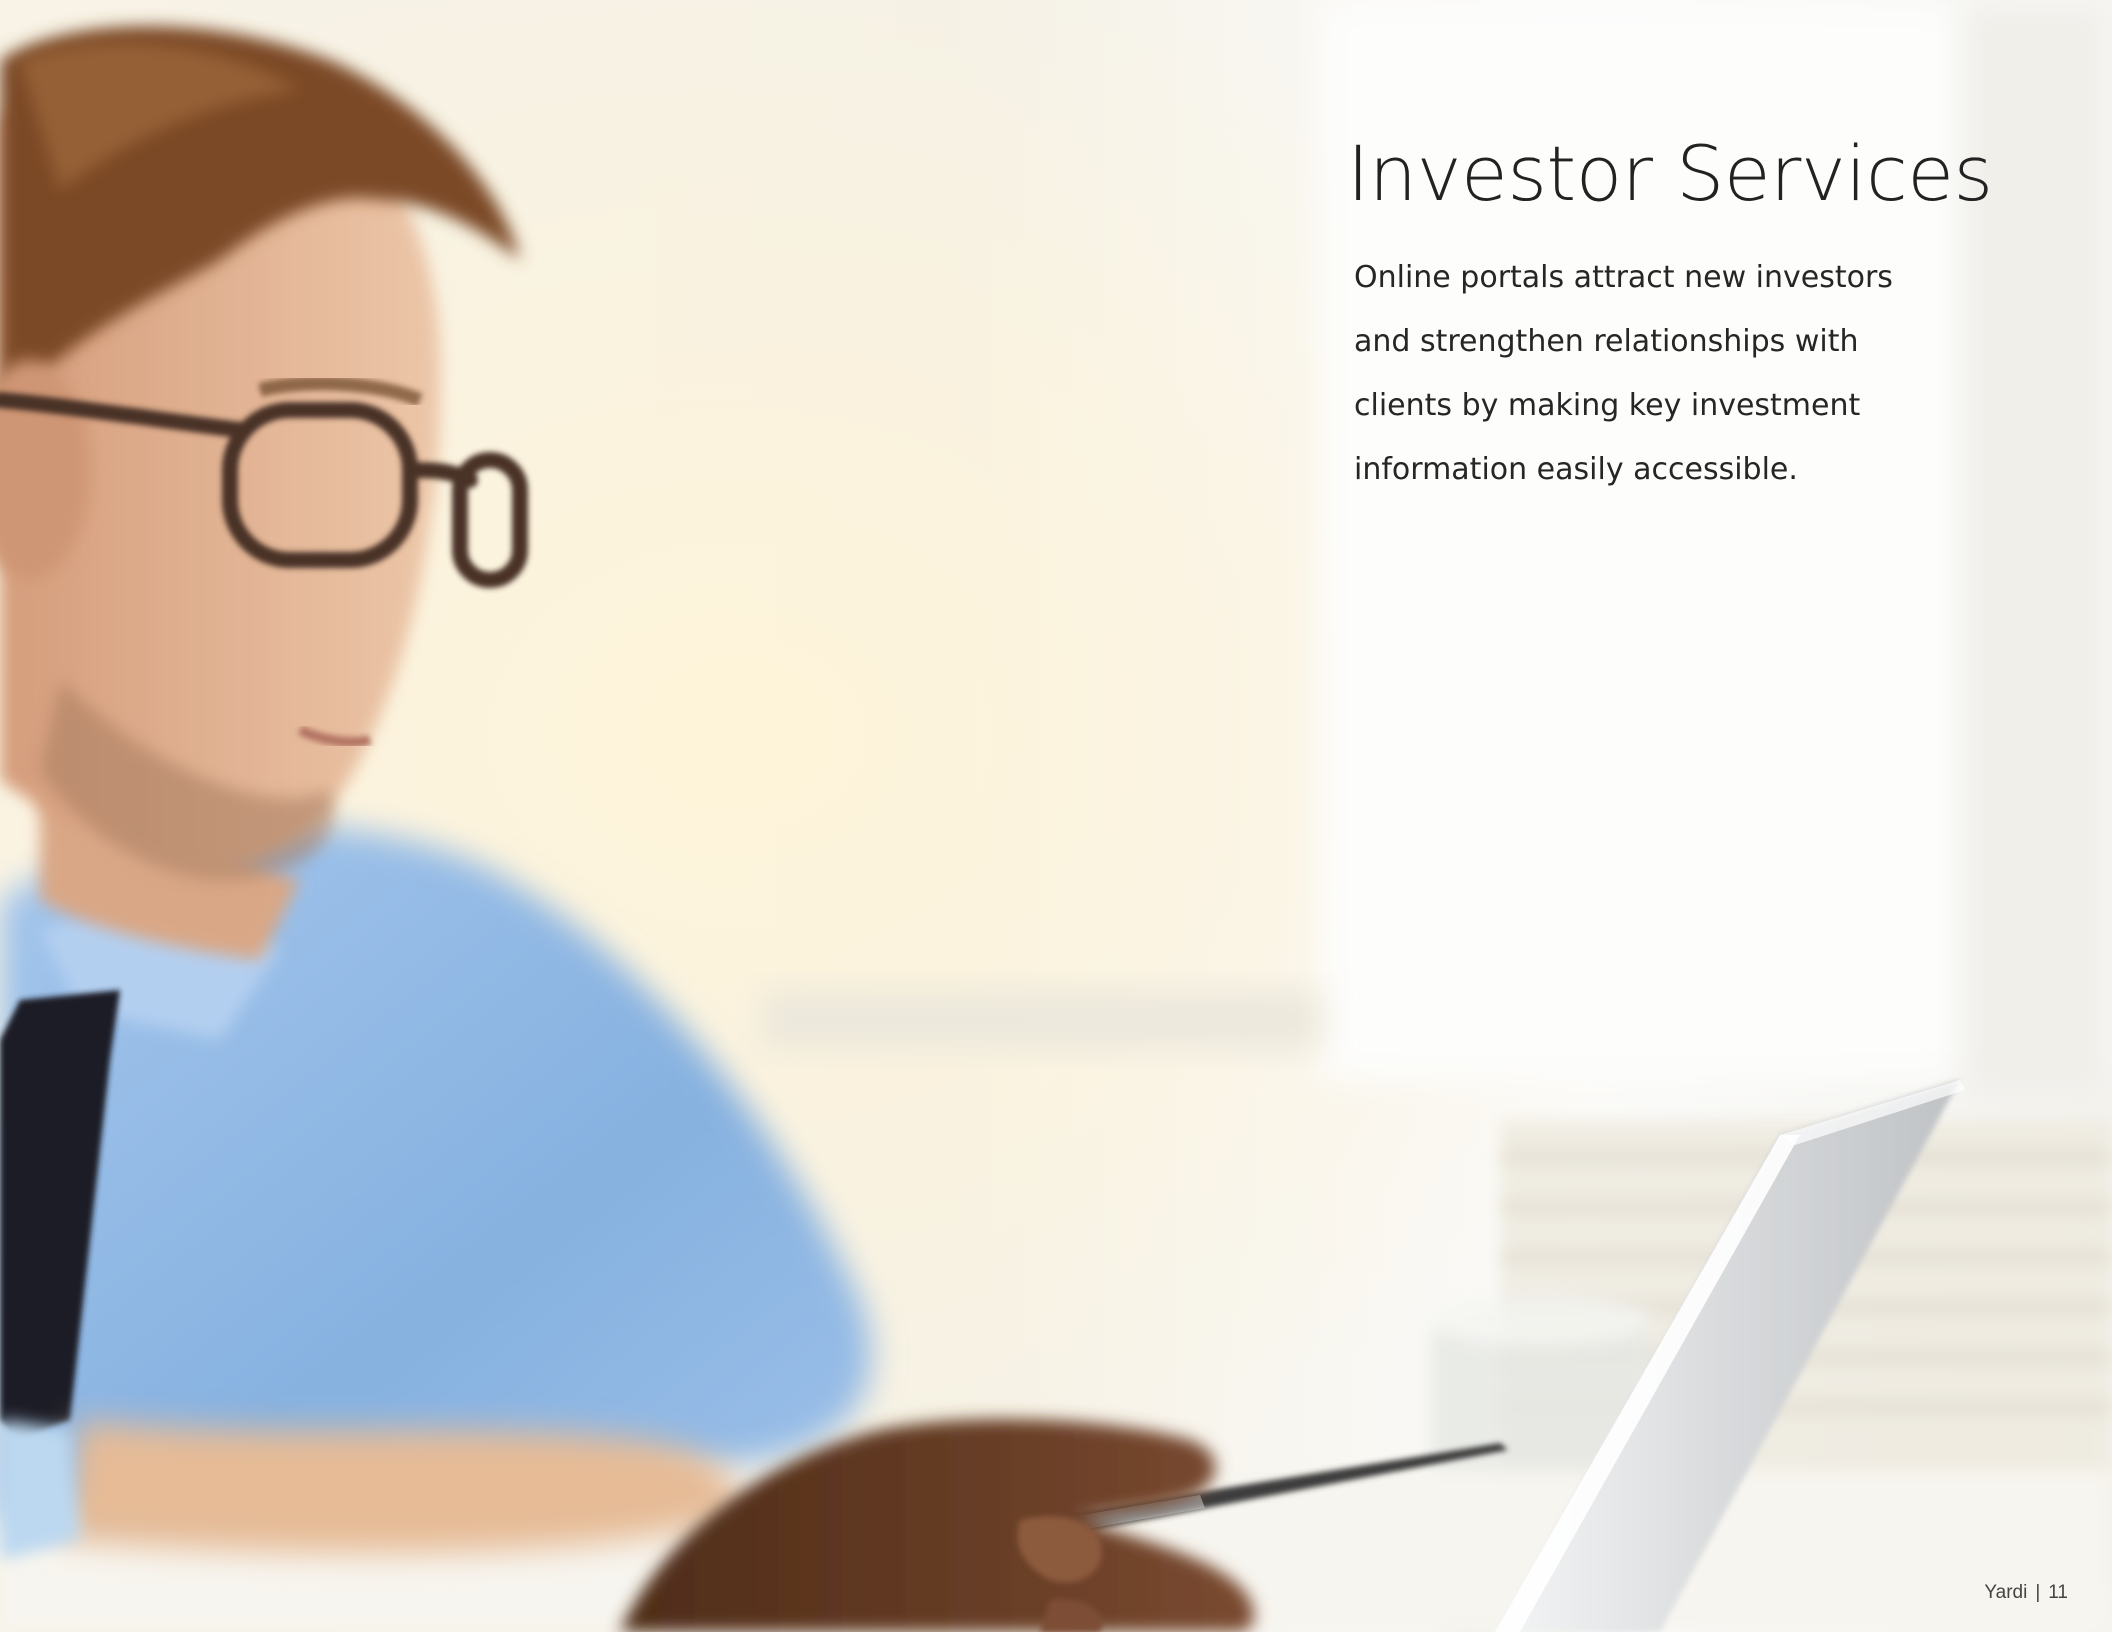 This screenshot has height=1632, width=2112. I want to click on page-footer: Yardi | 11, so click(2026, 1593).